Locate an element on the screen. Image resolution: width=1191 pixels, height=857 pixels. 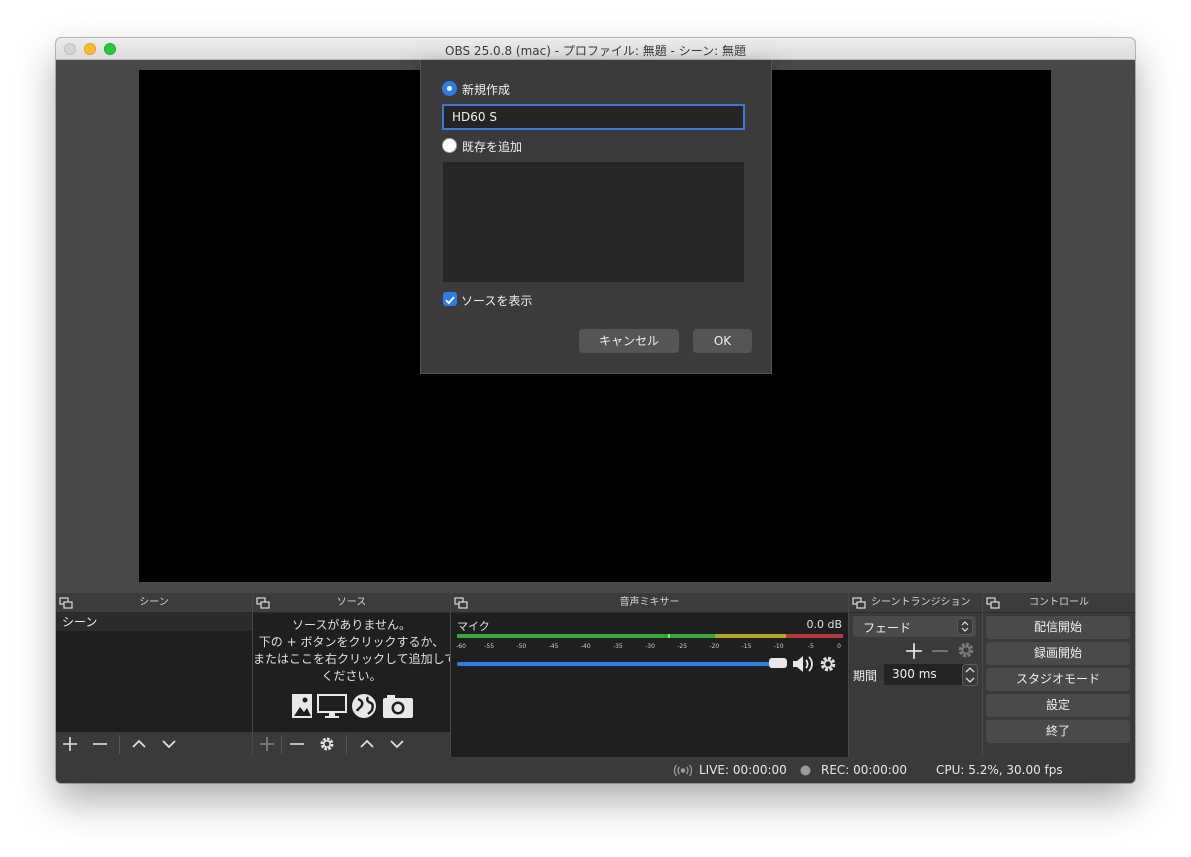
transitions-dock-title: シーントランジション is located at coordinates (915, 603).